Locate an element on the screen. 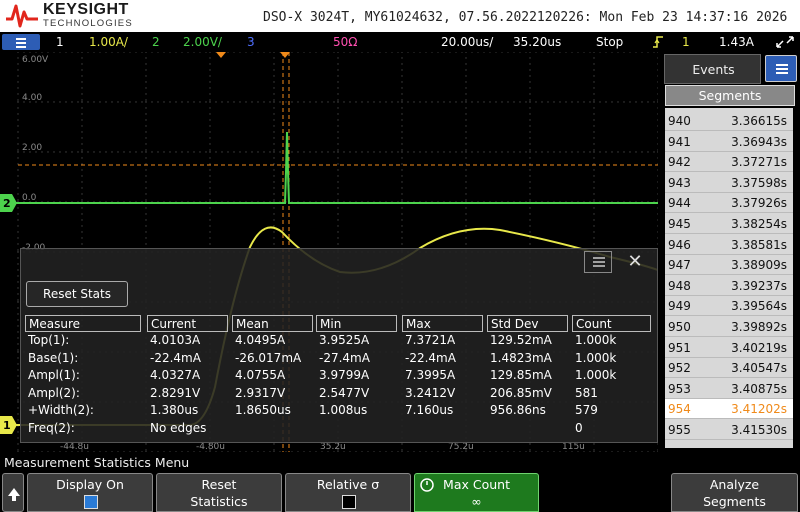 Image resolution: width=800 pixels, height=512 pixels. segment-time: 3.38254s is located at coordinates (759, 224).